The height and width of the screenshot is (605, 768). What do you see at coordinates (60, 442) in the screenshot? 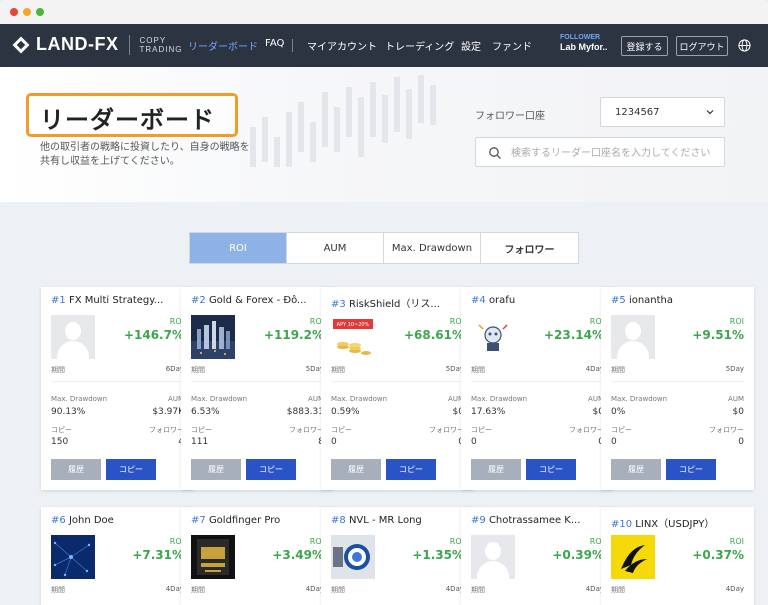
I see `copy-value: 150` at bounding box center [60, 442].